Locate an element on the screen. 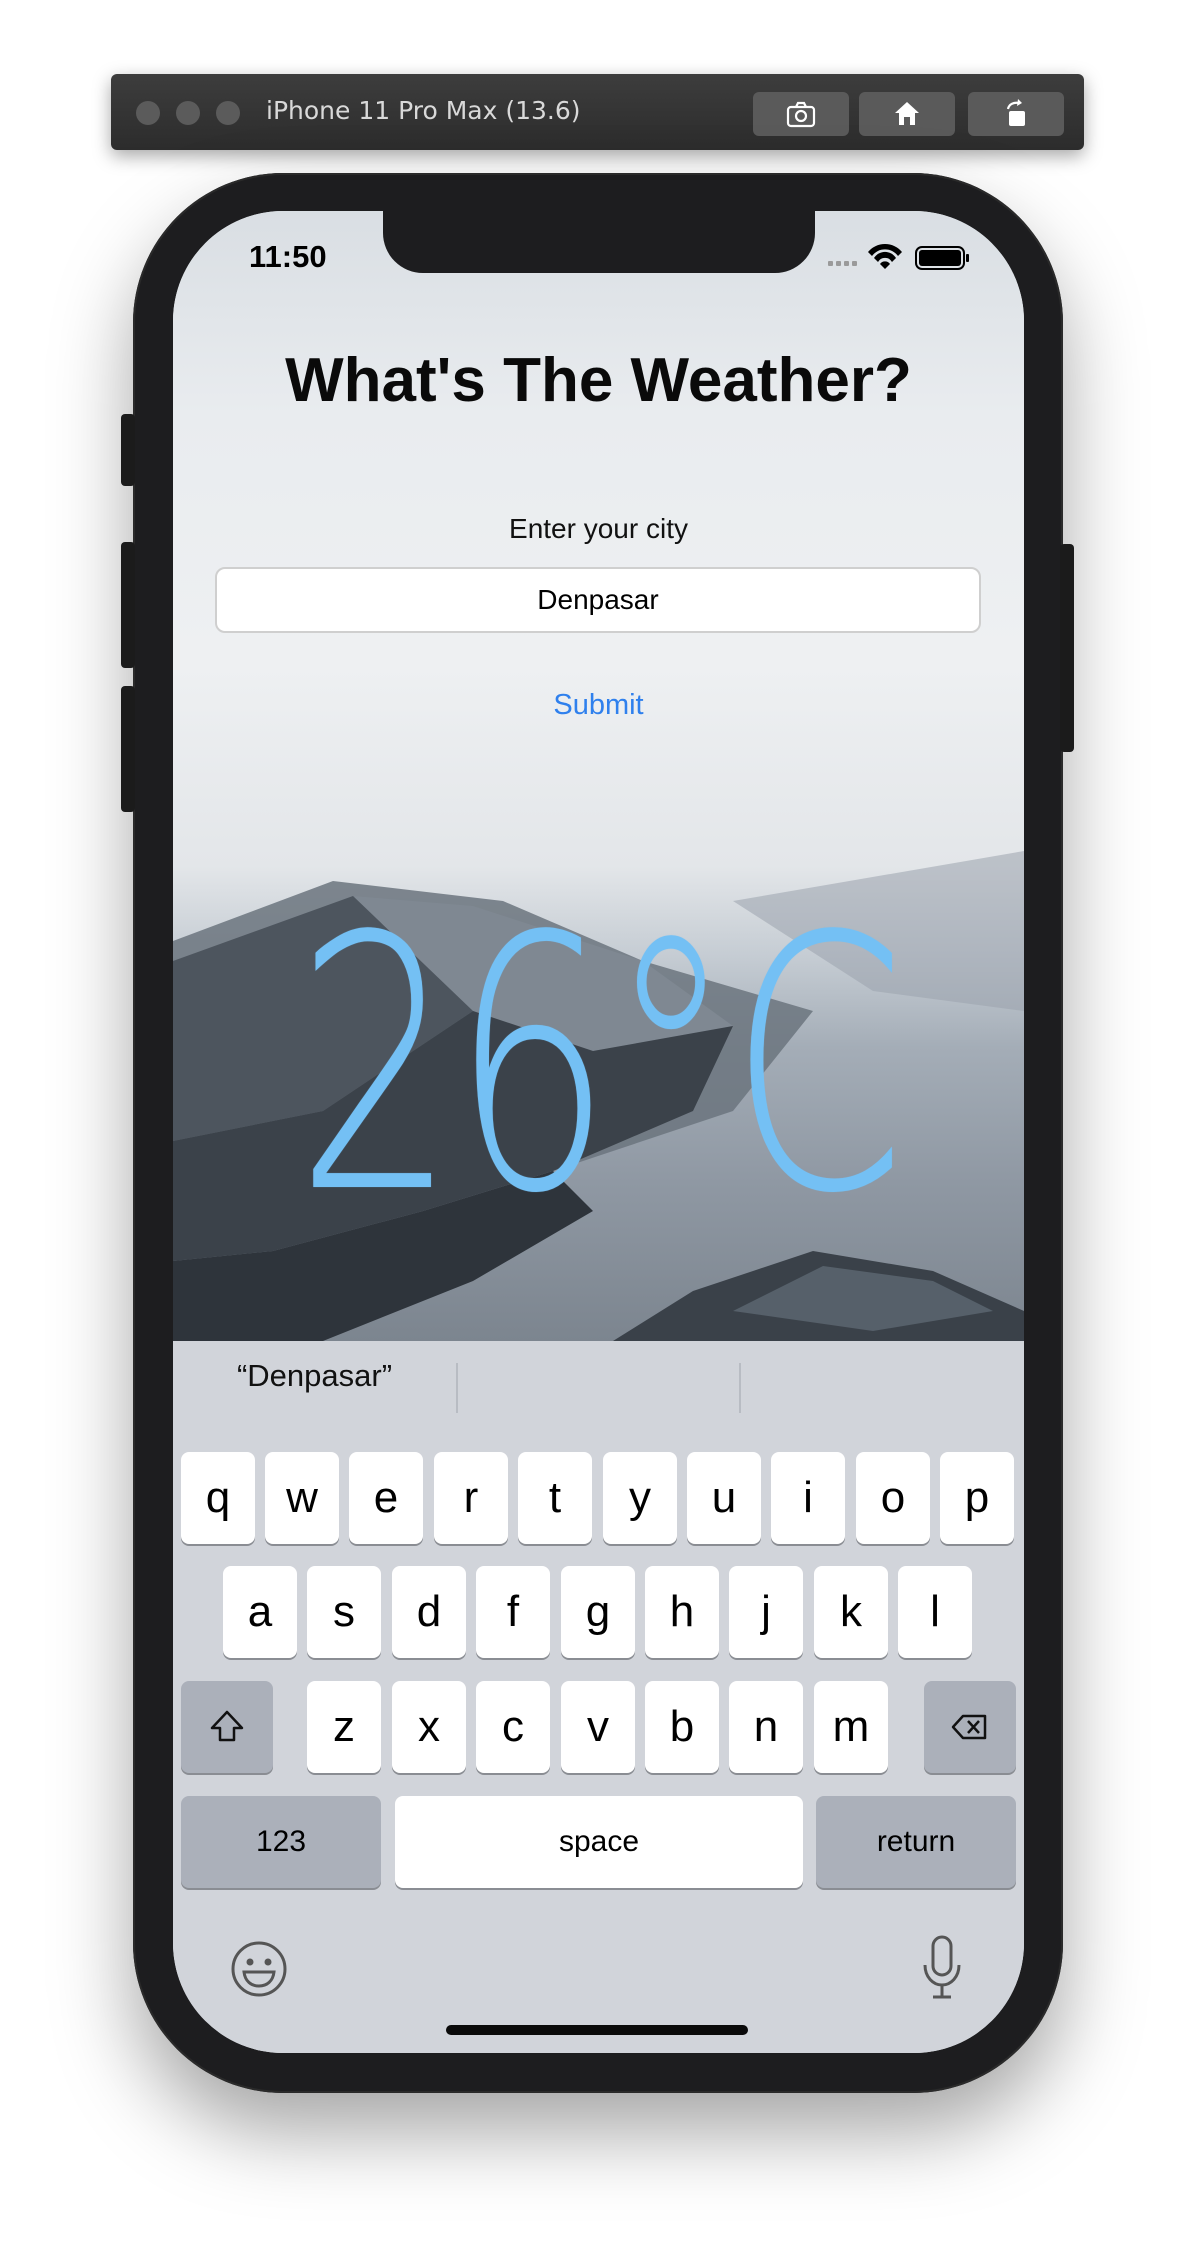  app-title: What's The Weather? is located at coordinates (598, 380).